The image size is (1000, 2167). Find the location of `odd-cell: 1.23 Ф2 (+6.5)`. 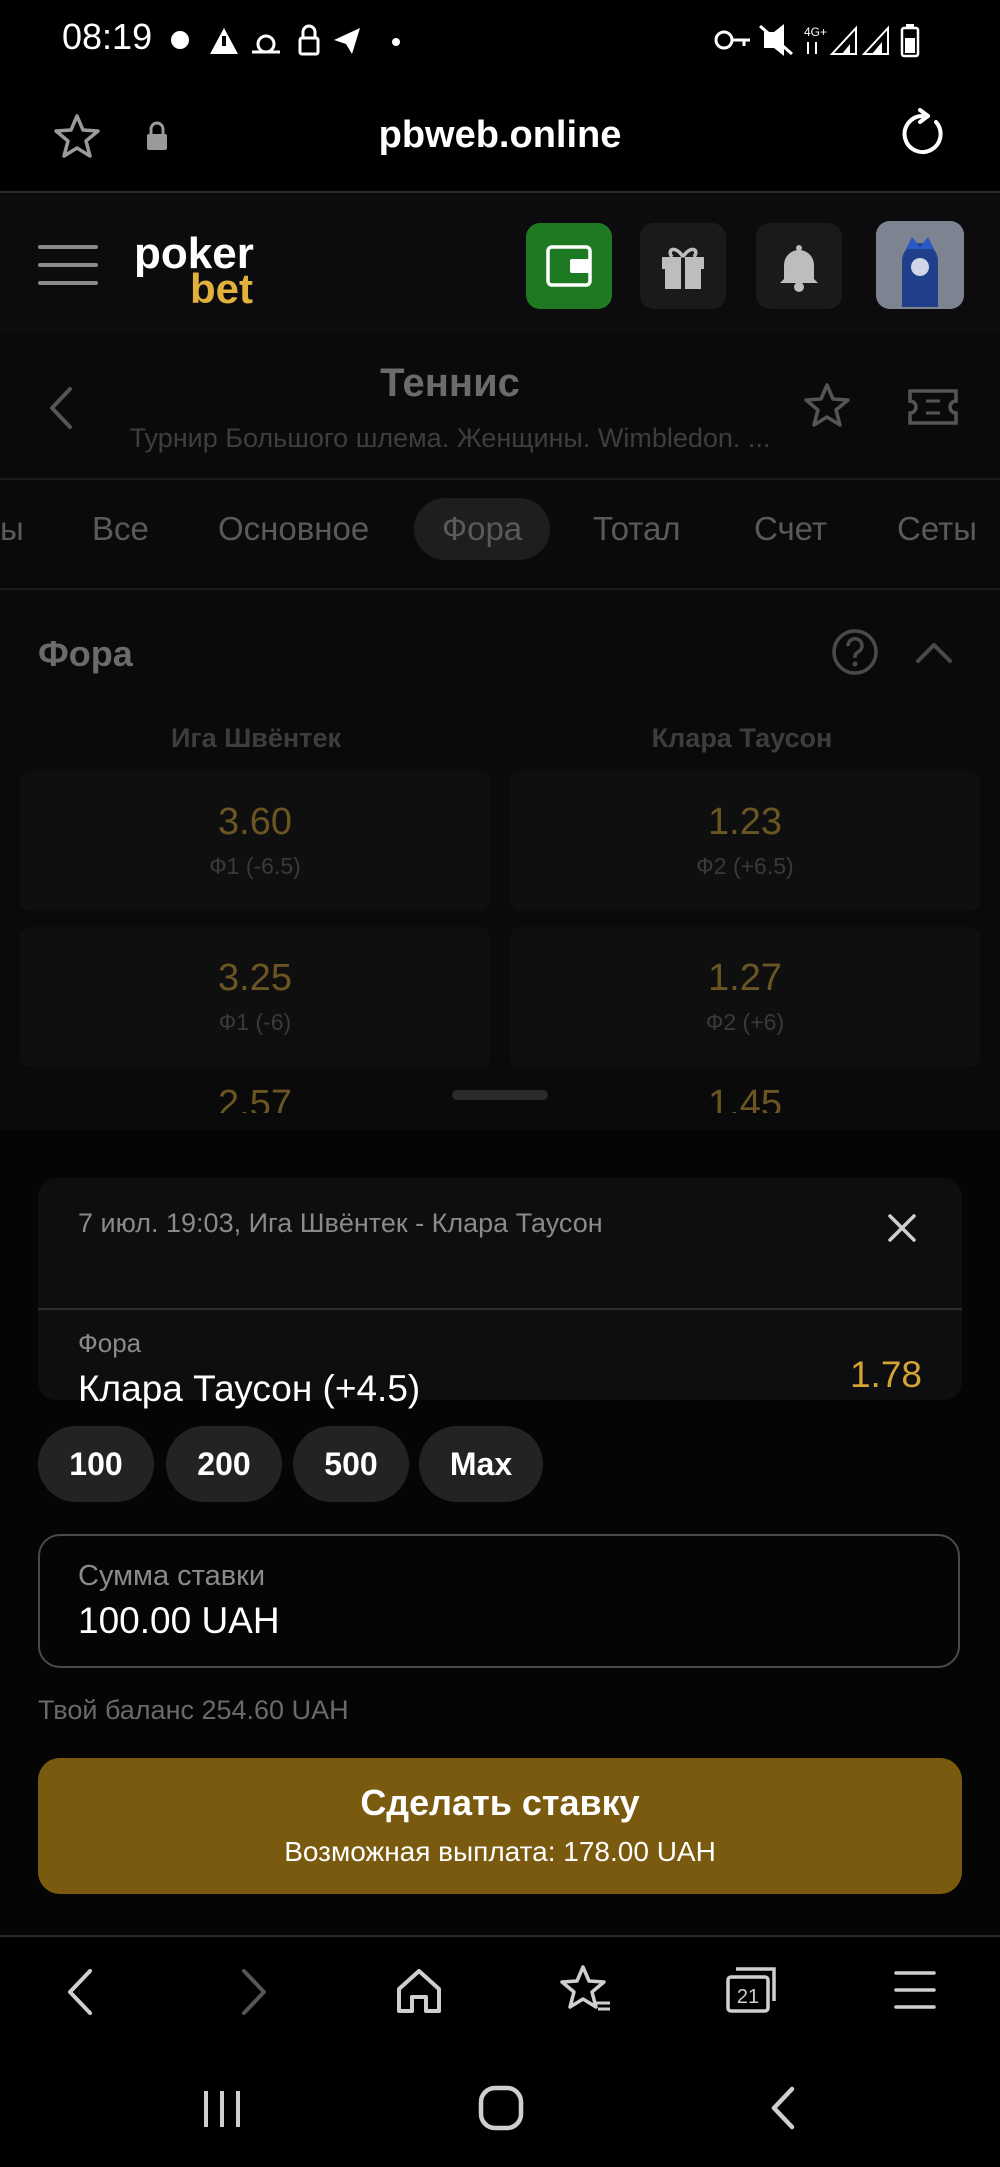

odd-cell: 1.23 Ф2 (+6.5) is located at coordinates (745, 841).